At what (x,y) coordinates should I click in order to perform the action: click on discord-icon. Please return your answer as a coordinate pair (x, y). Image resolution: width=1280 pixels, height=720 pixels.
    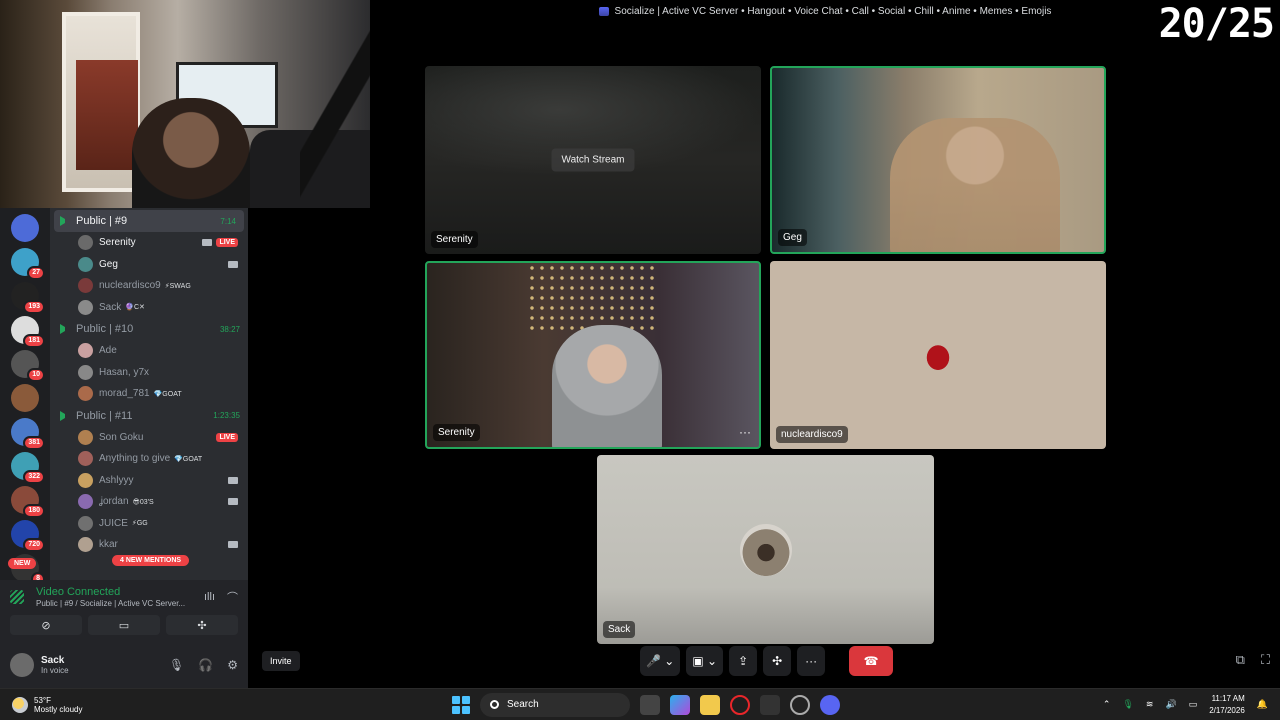
    Looking at the image, I should click on (830, 704).